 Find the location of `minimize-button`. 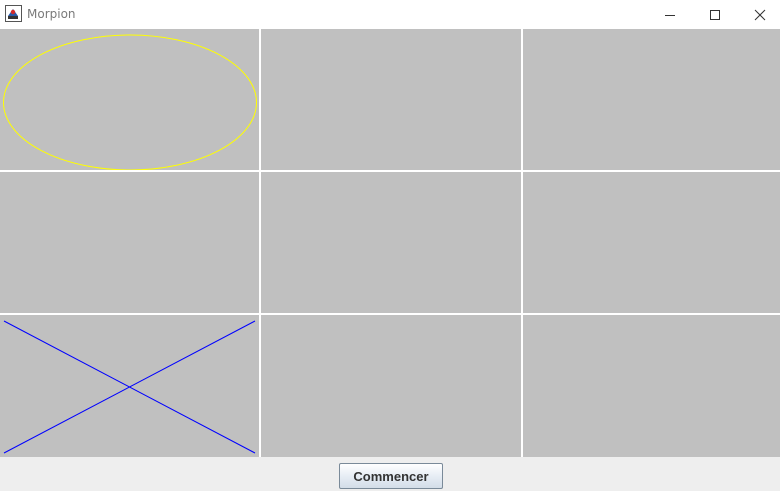

minimize-button is located at coordinates (670, 14).